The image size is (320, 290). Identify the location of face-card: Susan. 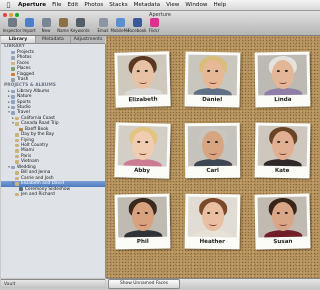
(282, 221).